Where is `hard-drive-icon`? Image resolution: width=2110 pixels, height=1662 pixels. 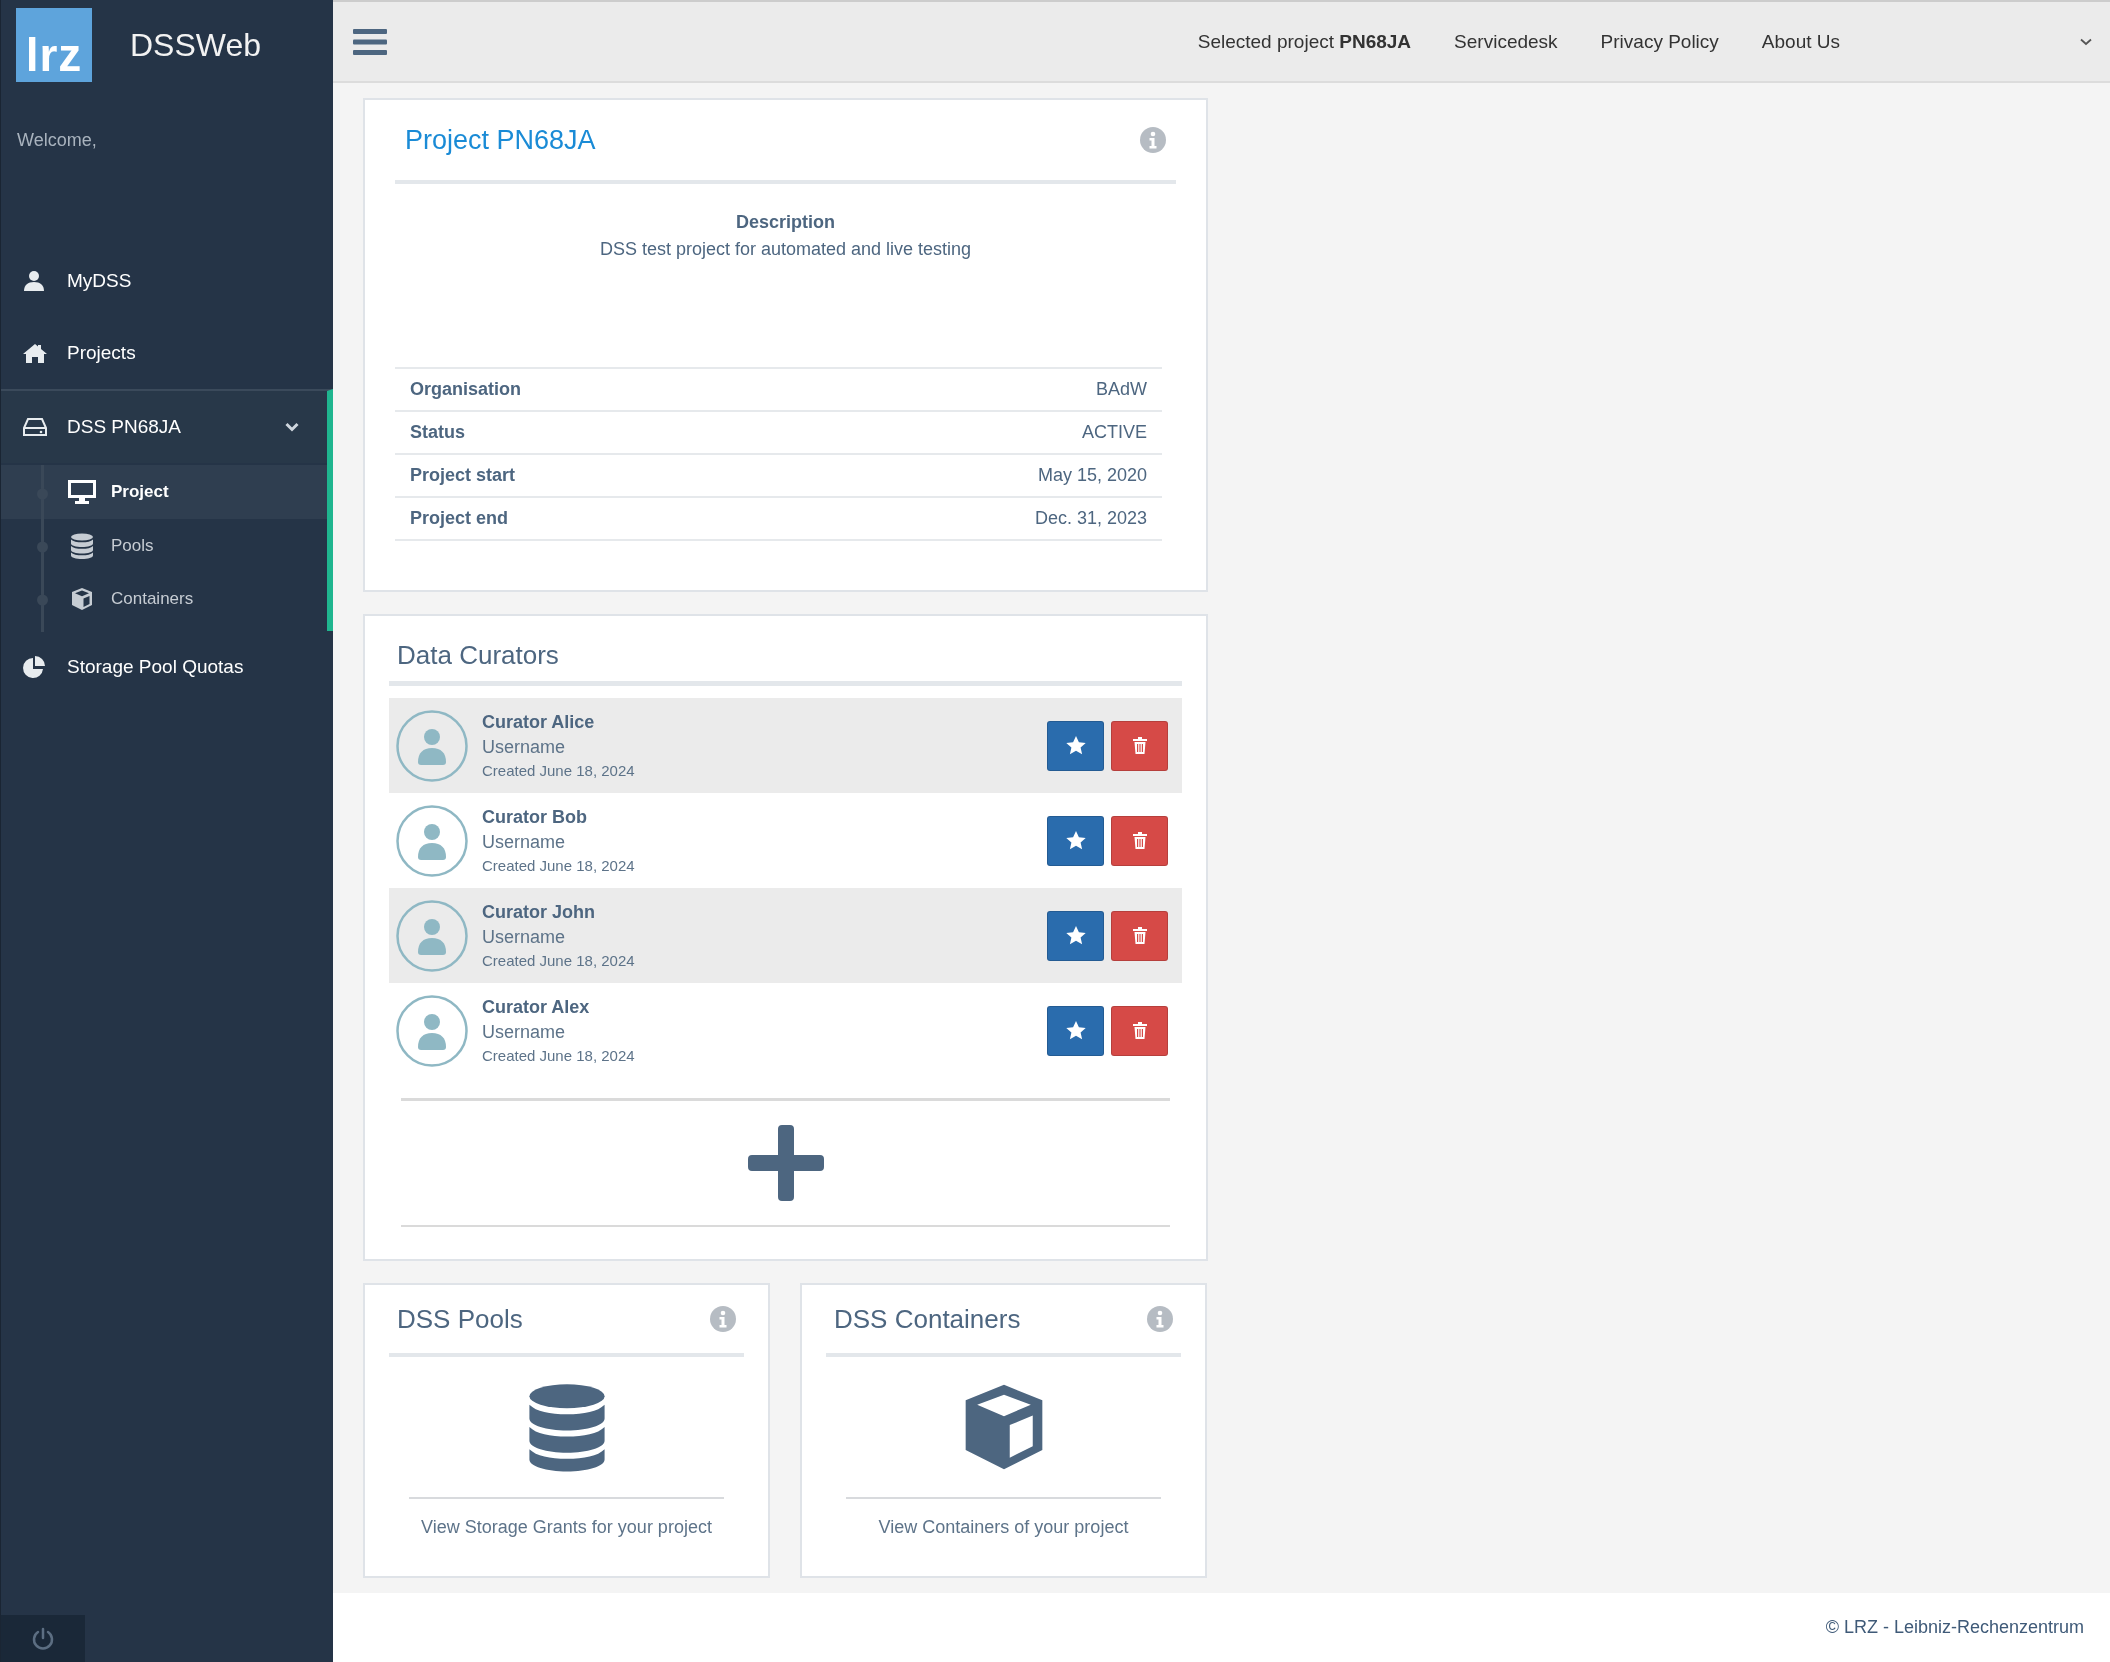
hard-drive-icon is located at coordinates (35, 427).